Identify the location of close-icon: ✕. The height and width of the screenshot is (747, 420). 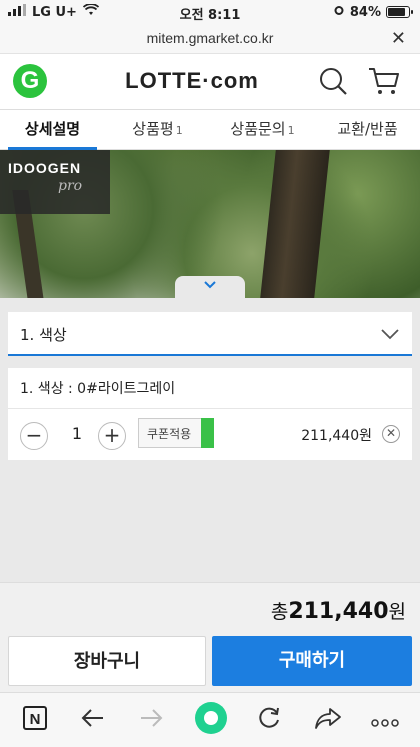
(398, 38).